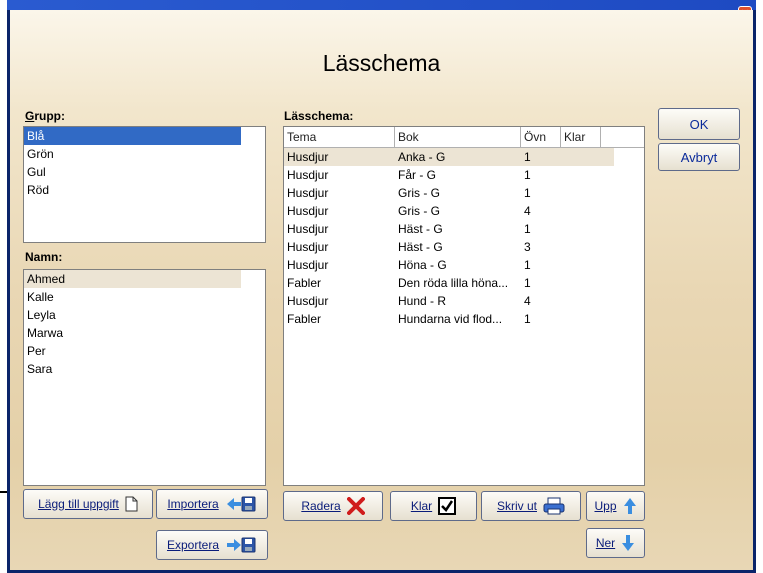  I want to click on column-header-bok: Bok, so click(458, 137).